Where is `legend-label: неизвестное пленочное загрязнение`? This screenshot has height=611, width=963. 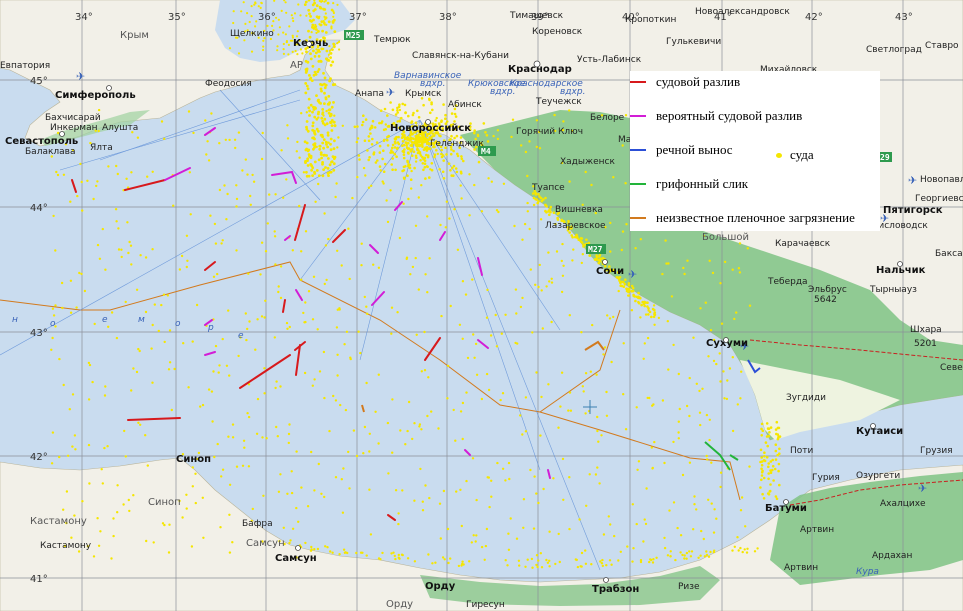 legend-label: неизвестное пленочное загрязнение is located at coordinates (755, 217).